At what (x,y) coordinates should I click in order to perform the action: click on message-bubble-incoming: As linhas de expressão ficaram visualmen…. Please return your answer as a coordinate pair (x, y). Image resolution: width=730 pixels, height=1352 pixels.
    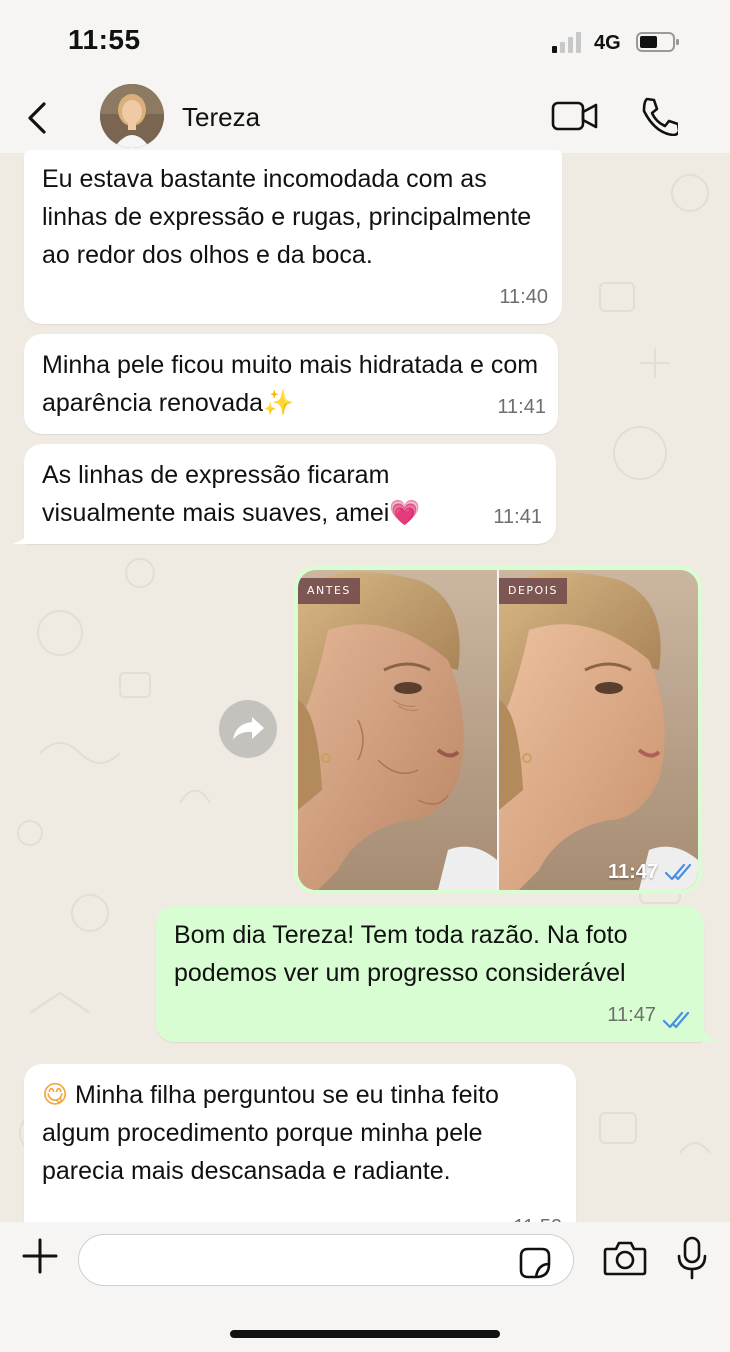
    Looking at the image, I should click on (290, 494).